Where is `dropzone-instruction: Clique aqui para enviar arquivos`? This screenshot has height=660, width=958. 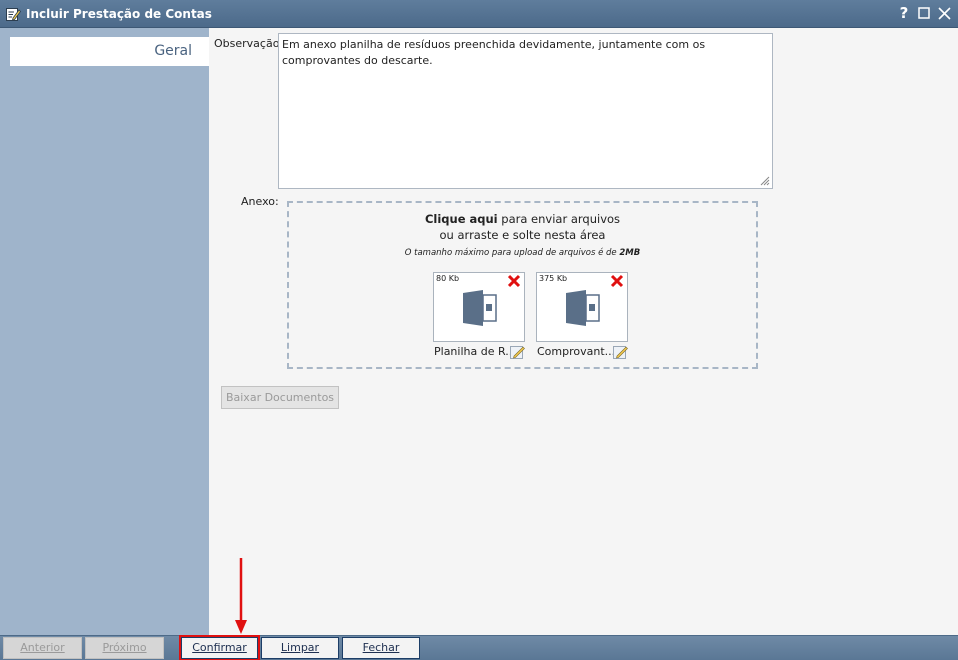 dropzone-instruction: Clique aqui para enviar arquivos is located at coordinates (522, 219).